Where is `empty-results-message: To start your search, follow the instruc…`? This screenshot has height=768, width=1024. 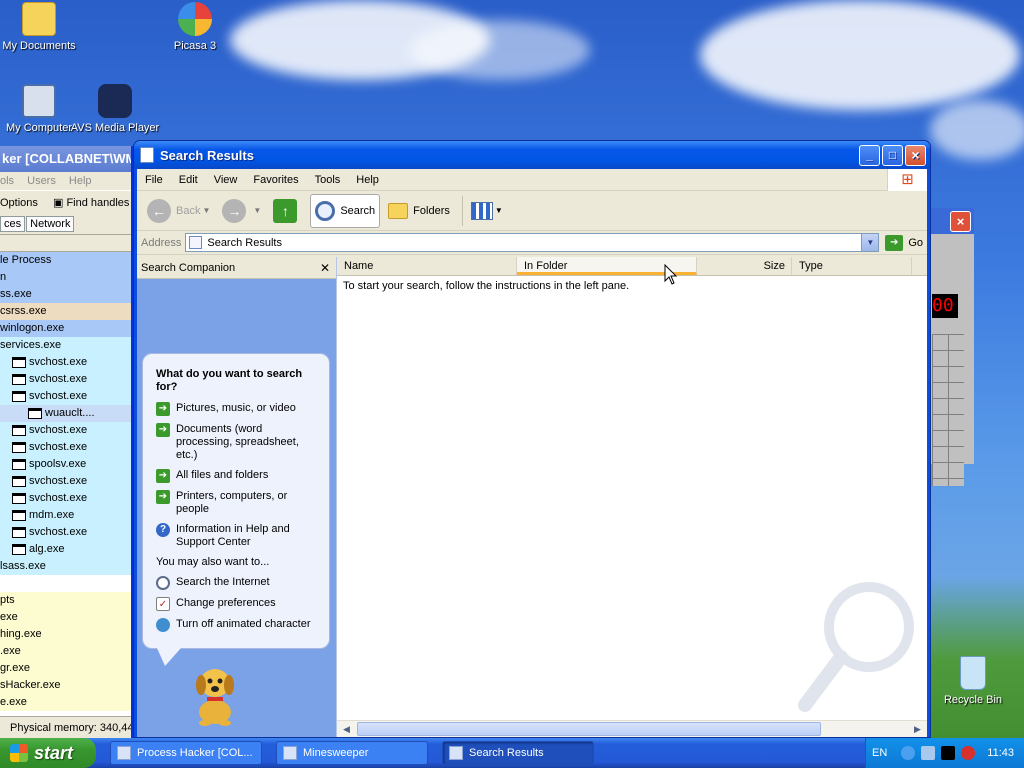 empty-results-message: To start your search, follow the instruc… is located at coordinates (486, 286).